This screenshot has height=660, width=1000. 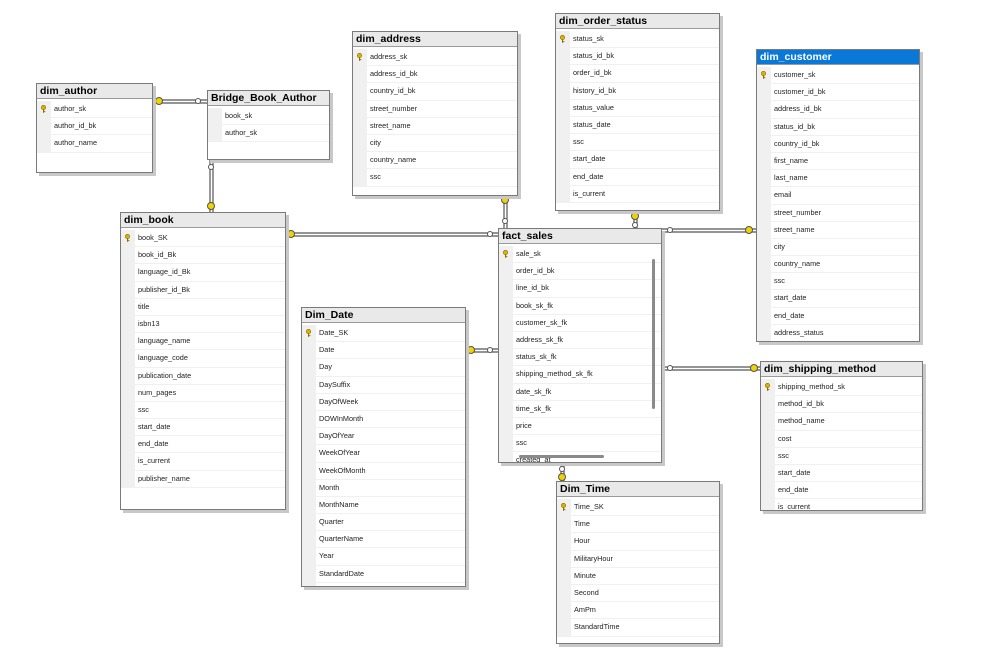 I want to click on column-row: WeekOfYear, so click(x=390, y=454).